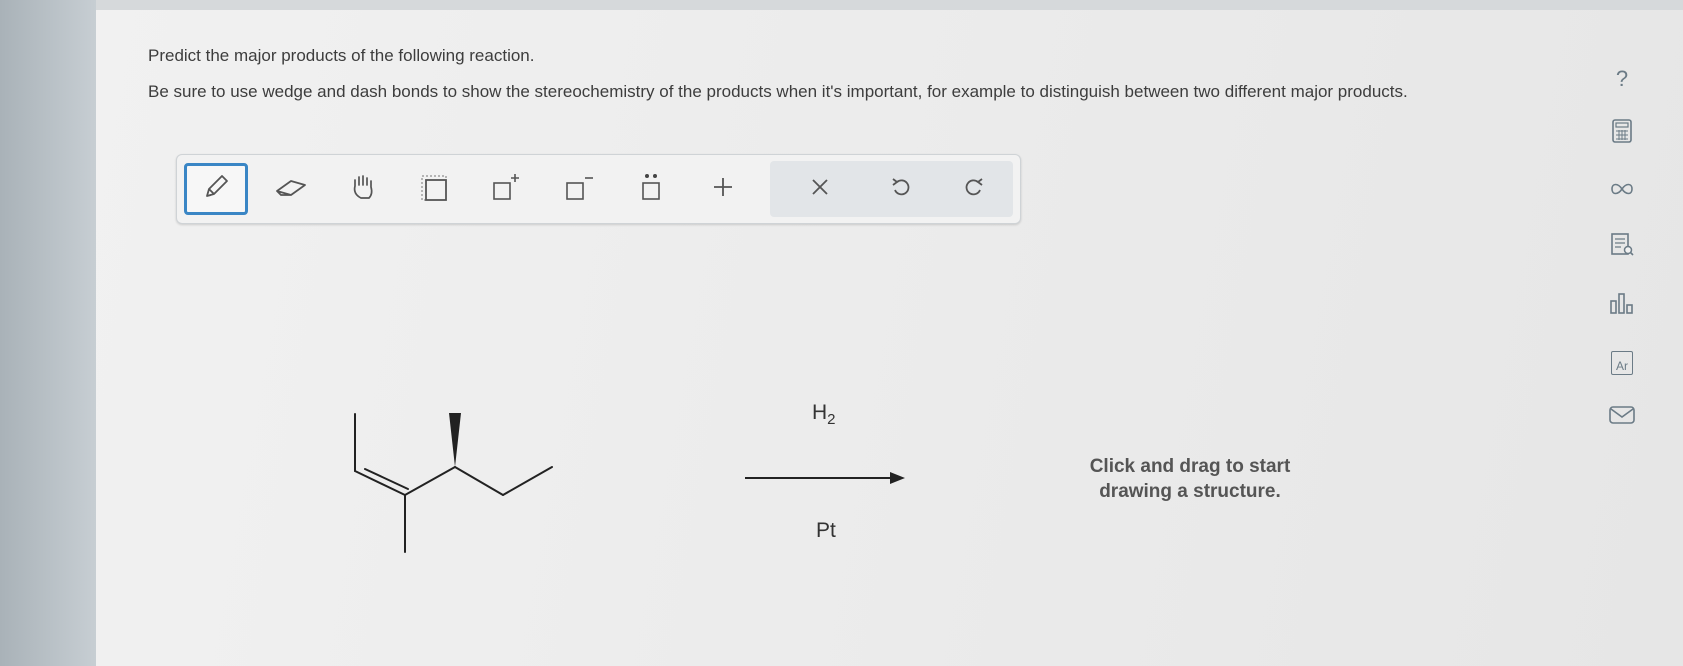 Image resolution: width=1683 pixels, height=666 pixels. I want to click on periodic-table-symbol: Ar, so click(1622, 366).